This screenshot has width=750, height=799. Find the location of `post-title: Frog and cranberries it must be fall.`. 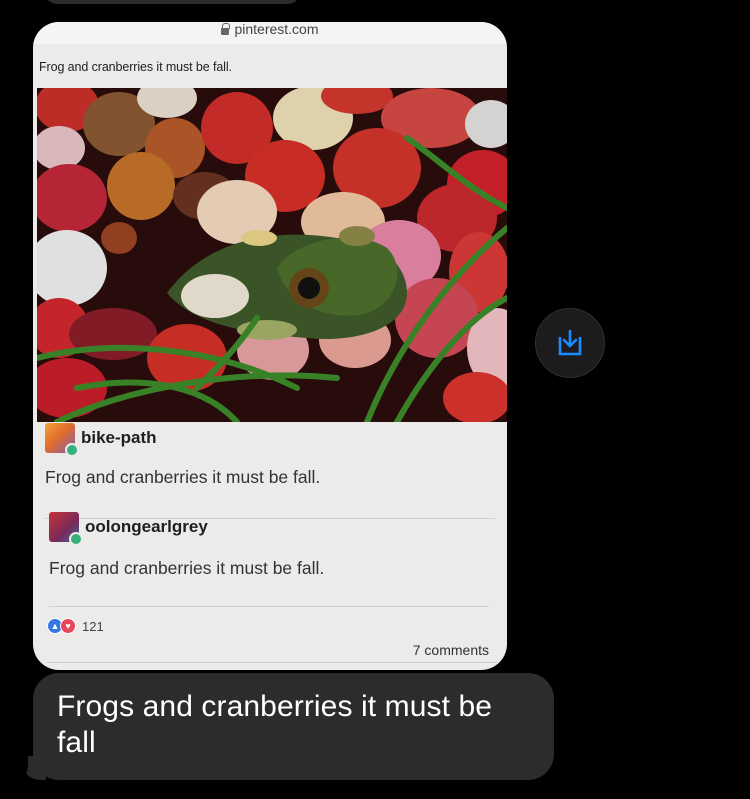

post-title: Frog and cranberries it must be fall. is located at coordinates (135, 67).